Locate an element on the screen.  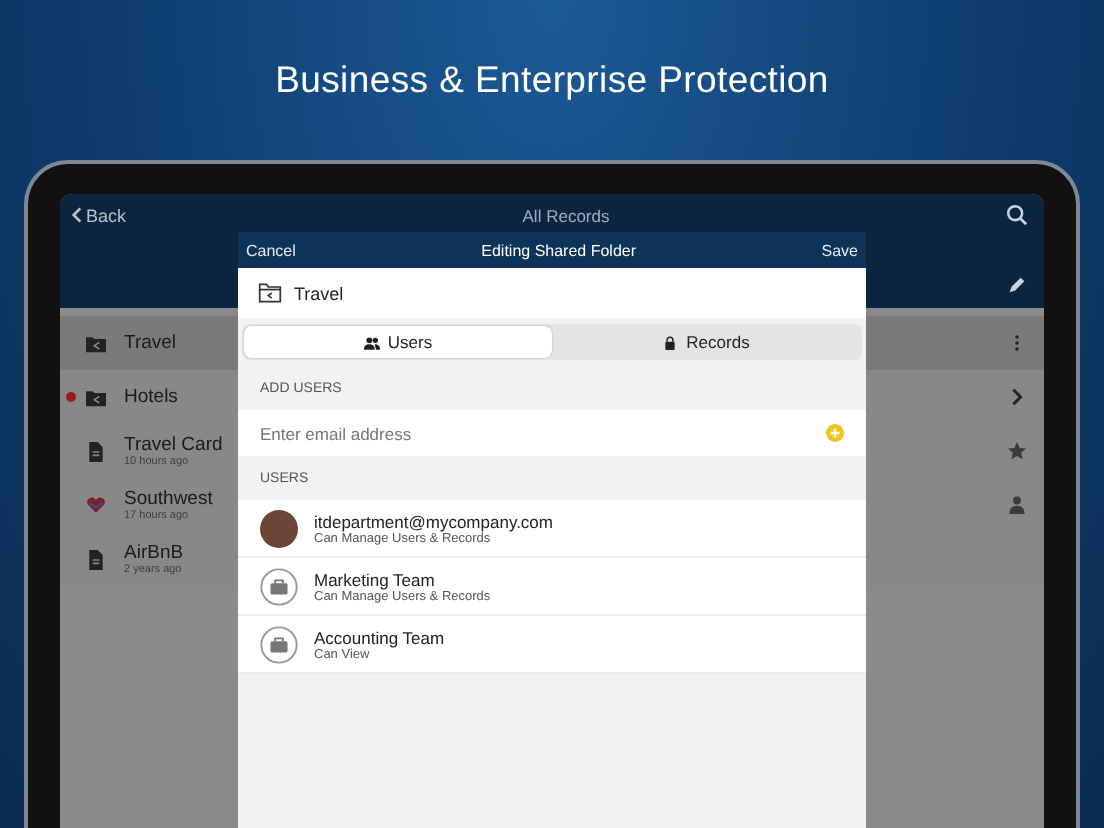
person-icon is located at coordinates (1016, 505).